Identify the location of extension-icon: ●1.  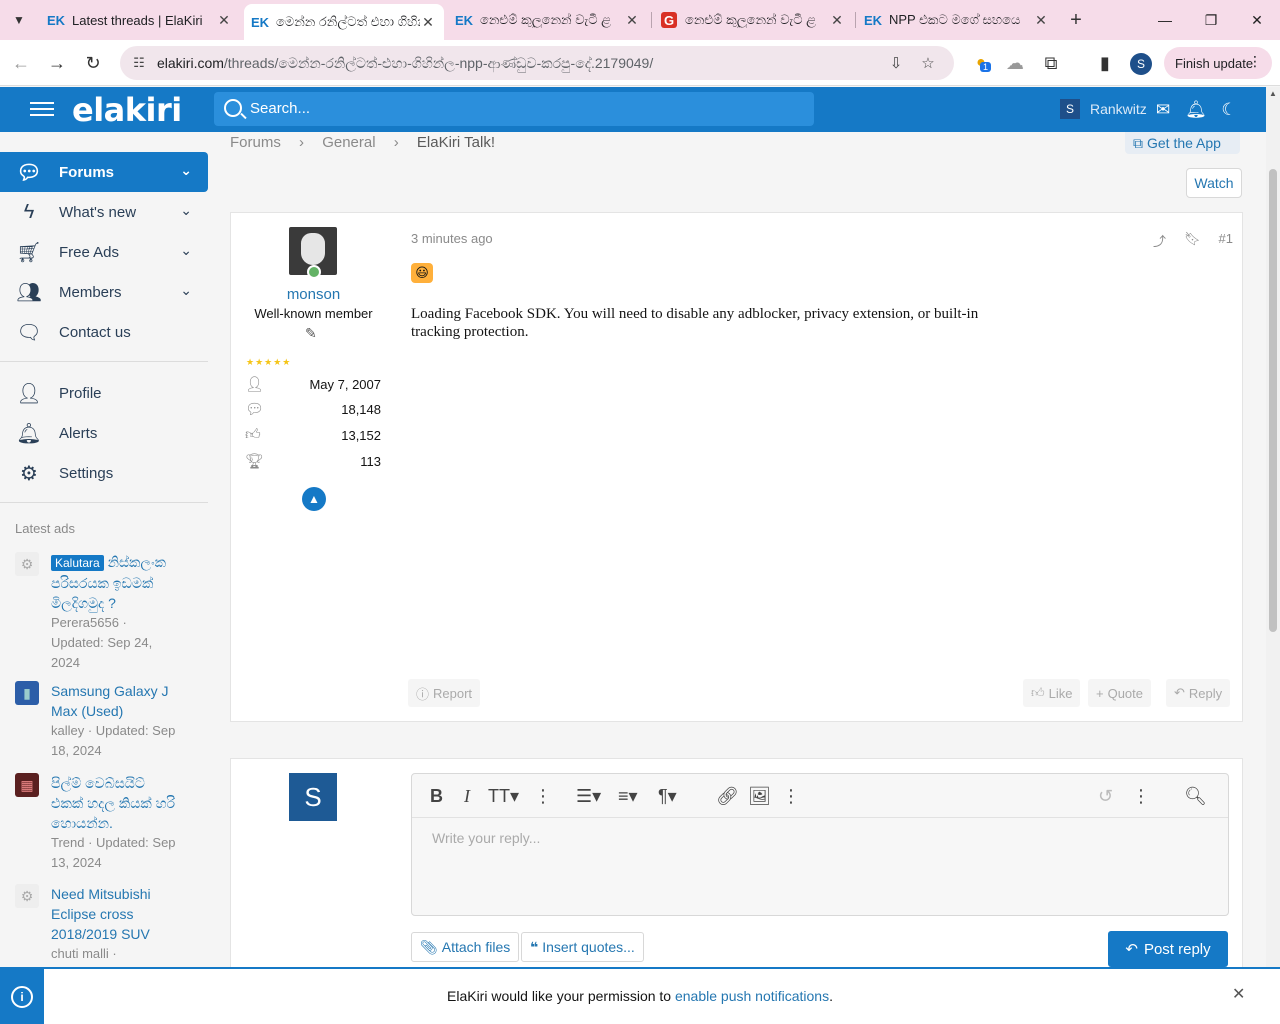
(981, 63).